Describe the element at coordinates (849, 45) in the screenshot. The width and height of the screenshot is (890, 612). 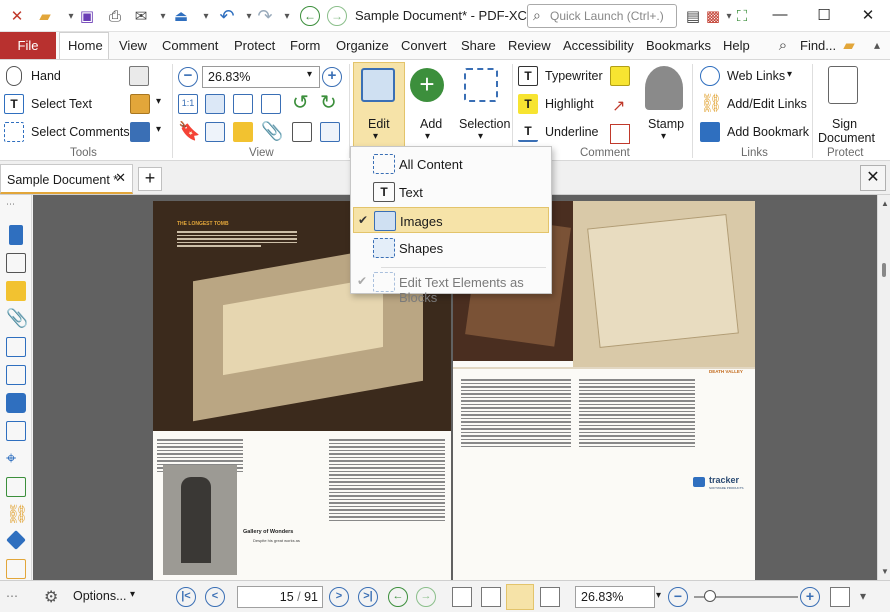
I see `search-folder-icon: ▰` at that location.